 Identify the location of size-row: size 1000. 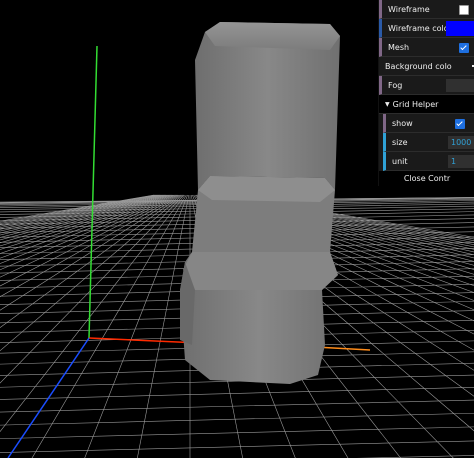
(428, 142).